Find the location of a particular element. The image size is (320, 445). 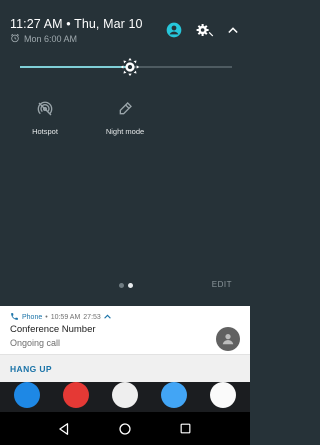

alarm-text: Mon 6:00 AM is located at coordinates (51, 39).